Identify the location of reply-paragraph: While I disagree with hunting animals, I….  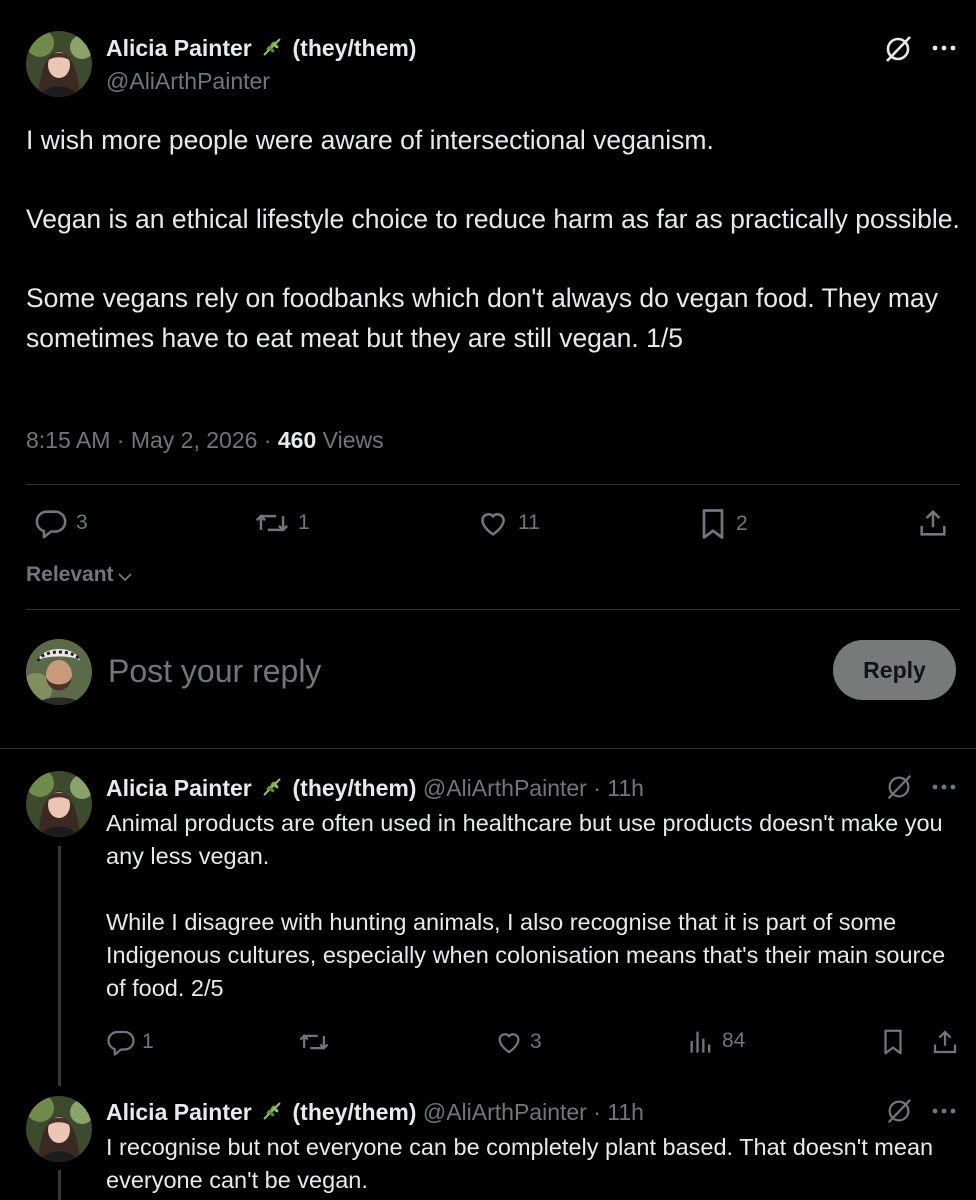
(526, 955).